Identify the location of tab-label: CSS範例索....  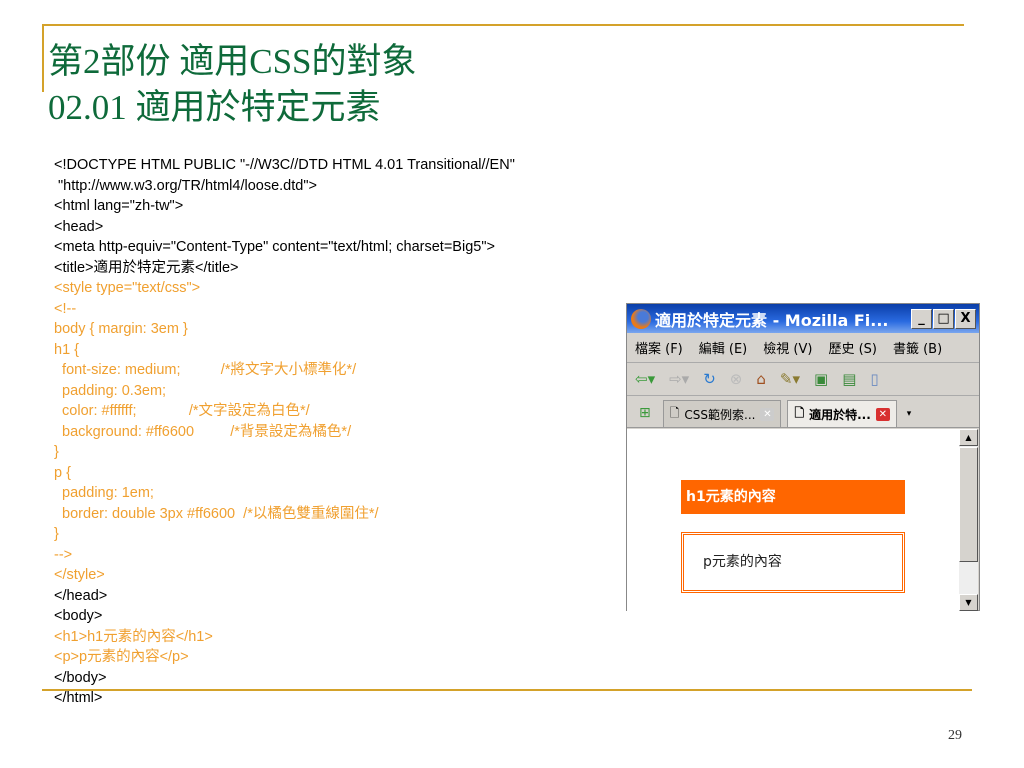
(720, 414).